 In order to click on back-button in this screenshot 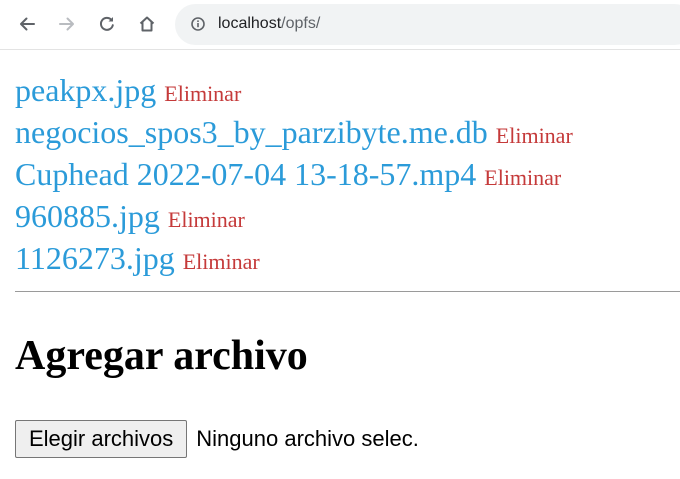, I will do `click(27, 24)`.